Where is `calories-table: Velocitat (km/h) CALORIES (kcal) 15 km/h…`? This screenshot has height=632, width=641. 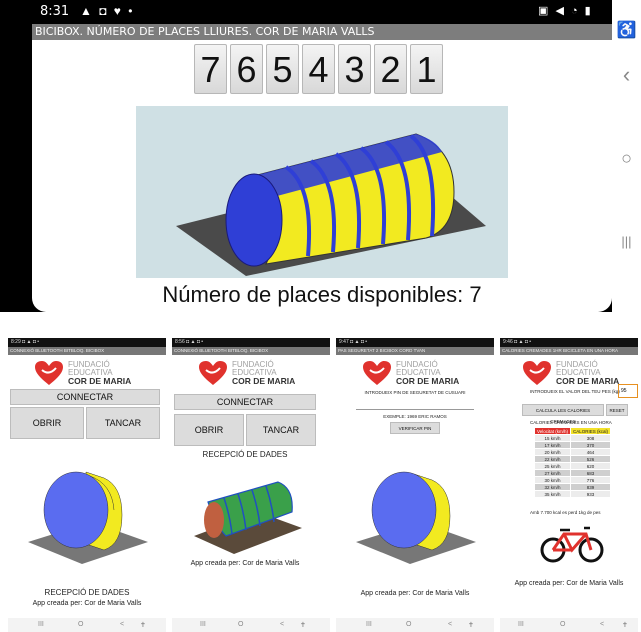
calories-table: Velocitat (km/h) CALORIES (kcal) 15 km/h… is located at coordinates (572, 462).